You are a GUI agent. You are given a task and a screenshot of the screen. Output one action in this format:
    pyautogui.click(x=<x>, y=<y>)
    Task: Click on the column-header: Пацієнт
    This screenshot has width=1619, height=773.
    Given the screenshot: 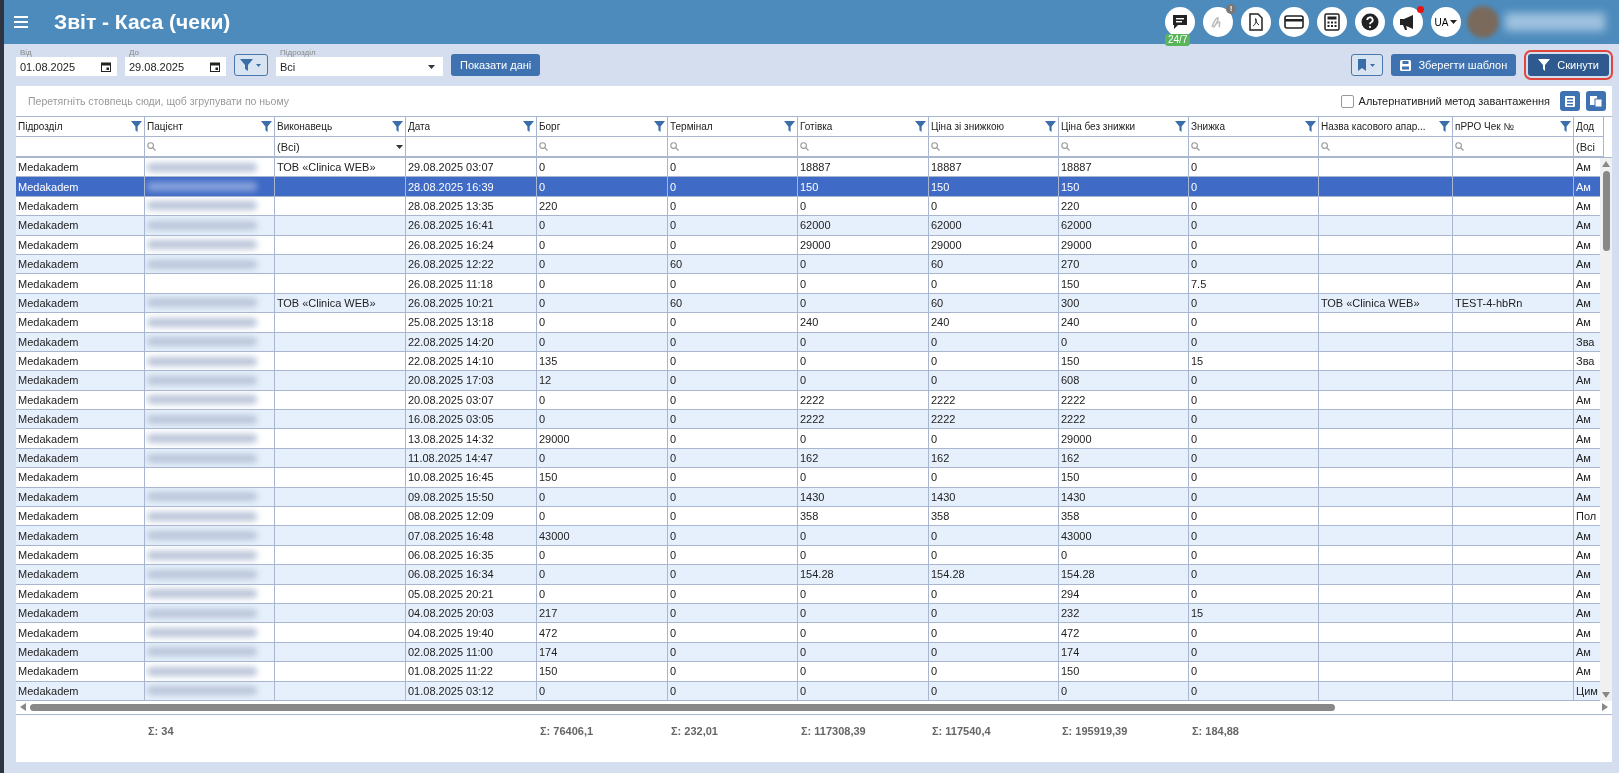 What is the action you would take?
    pyautogui.click(x=210, y=127)
    